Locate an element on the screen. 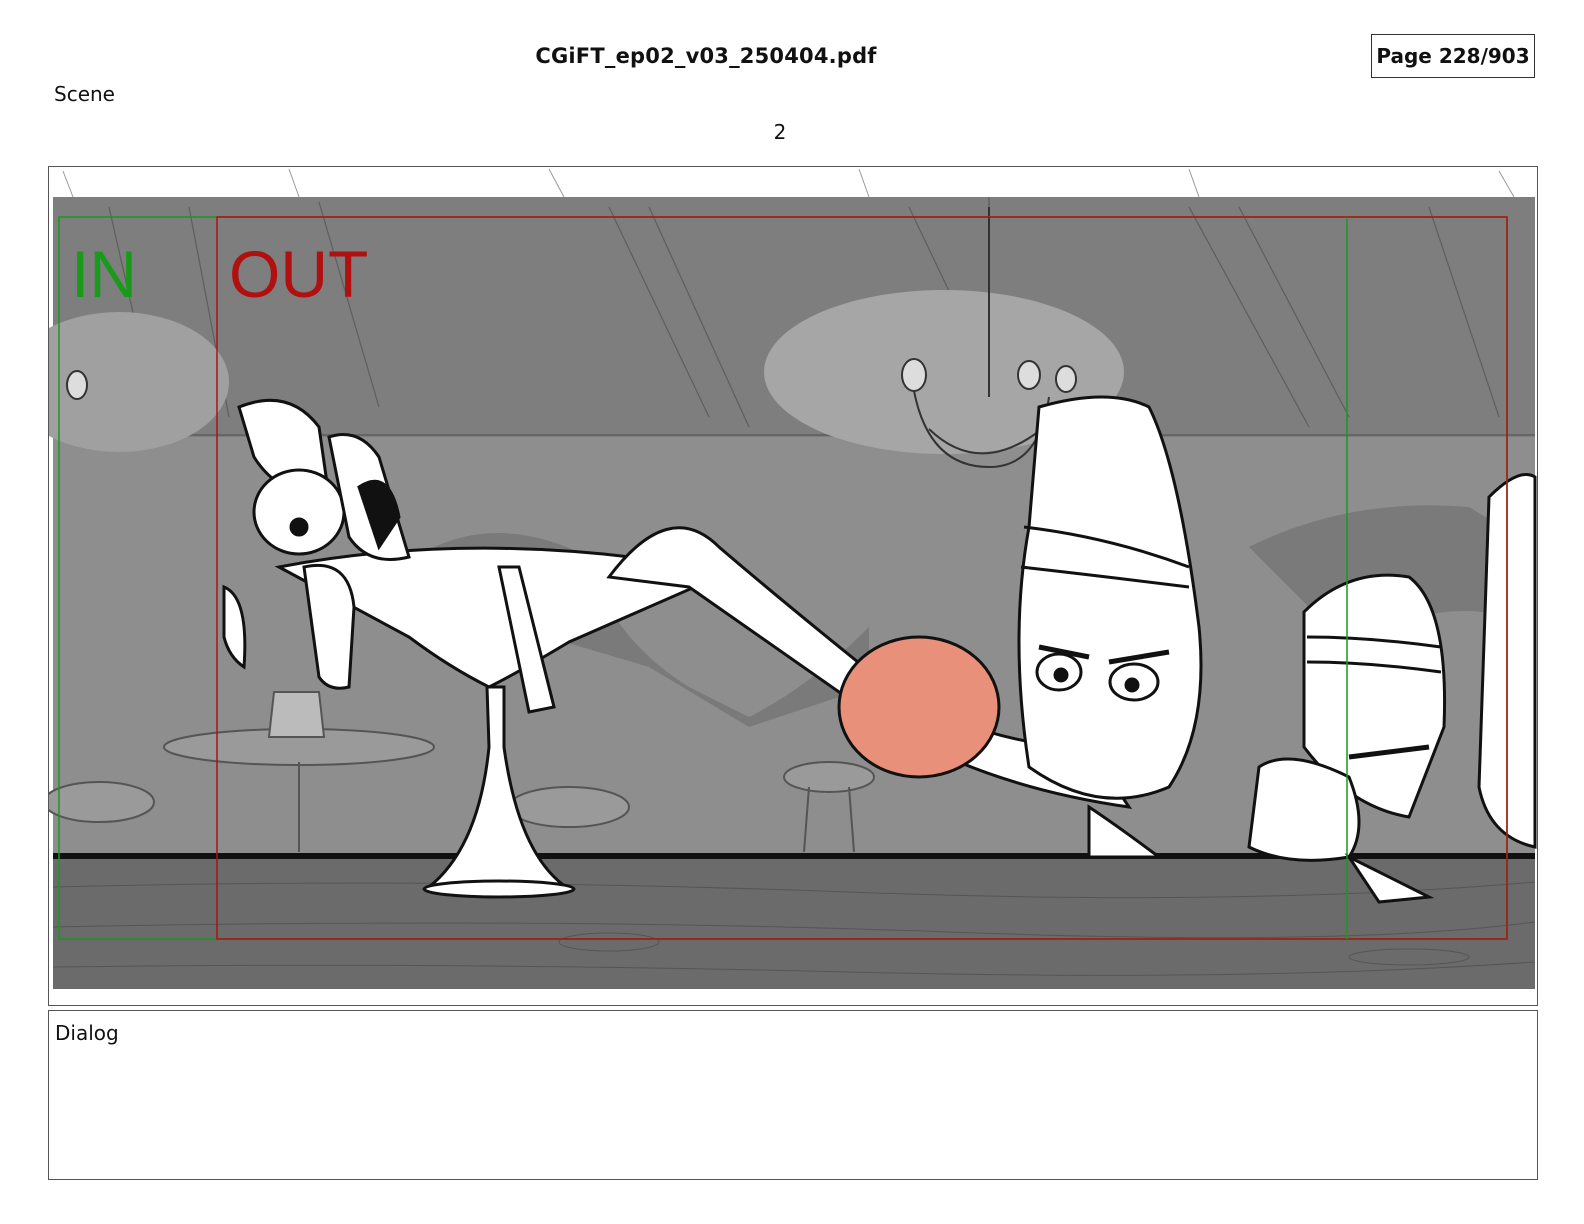 The height and width of the screenshot is (1224, 1584). scene-number: 2 is located at coordinates (780, 132).